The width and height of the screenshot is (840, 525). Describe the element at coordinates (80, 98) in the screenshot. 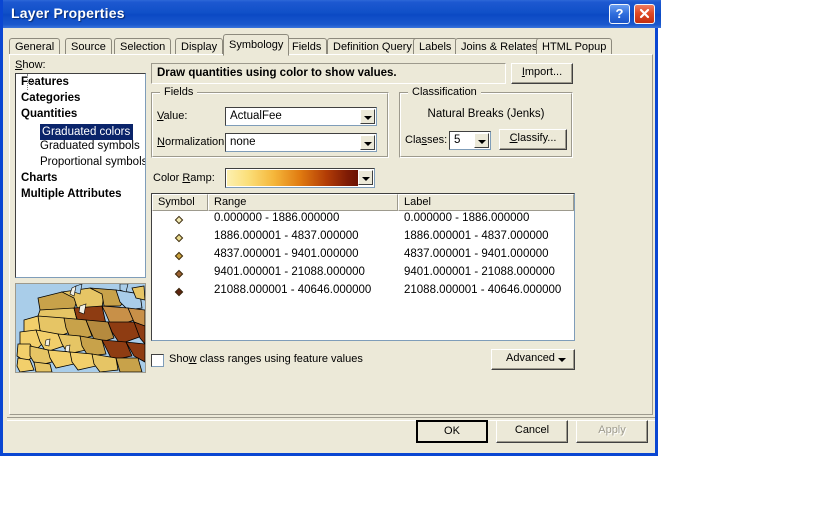

I see `tree-item-categories: Categories` at that location.